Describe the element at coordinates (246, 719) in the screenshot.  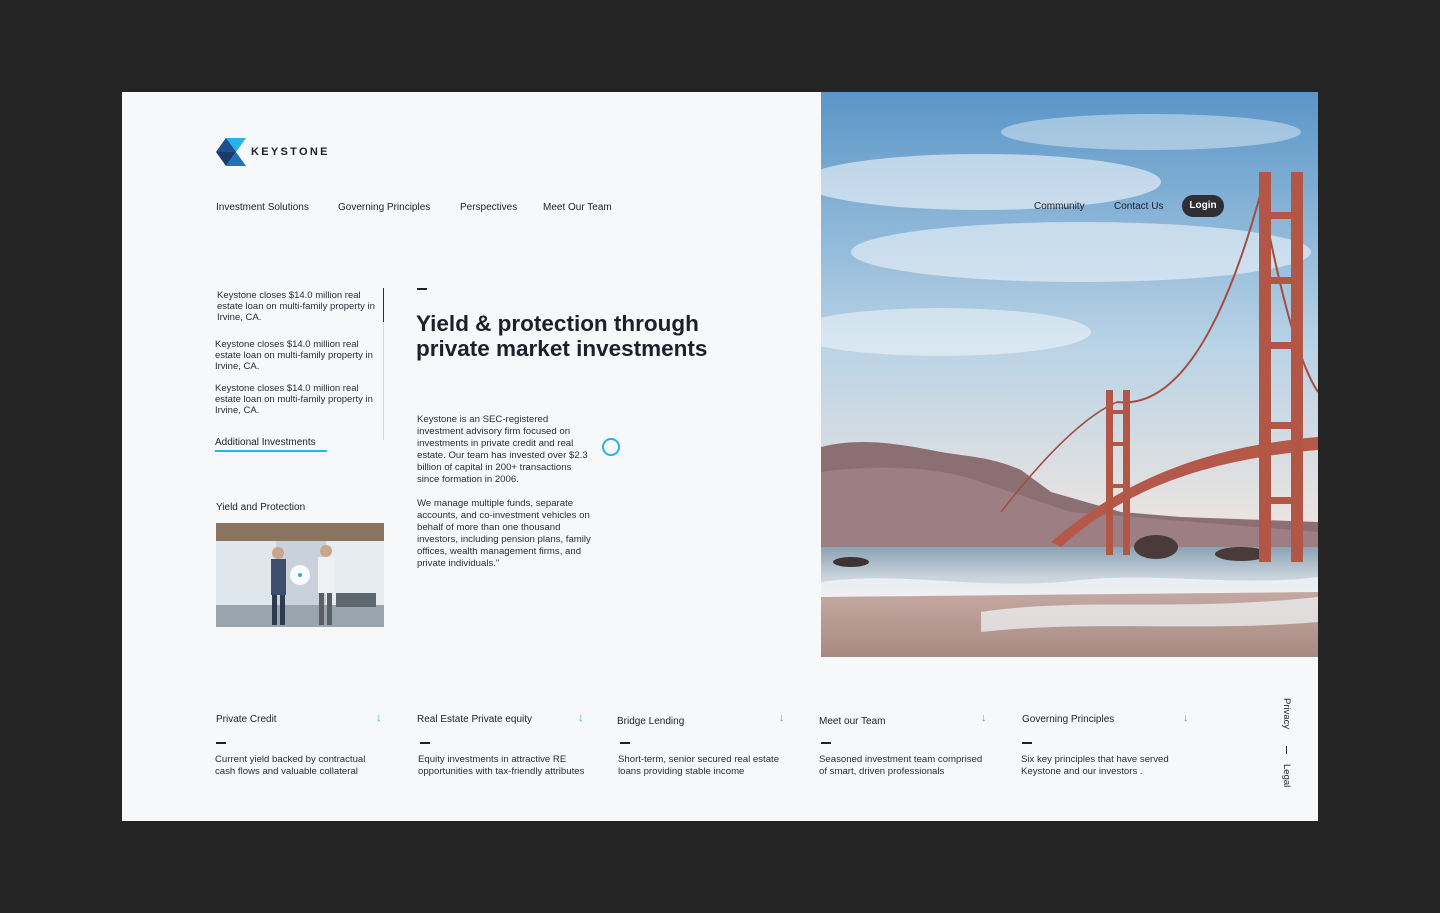
I see `feature-title-private-credit: Private Credit` at that location.